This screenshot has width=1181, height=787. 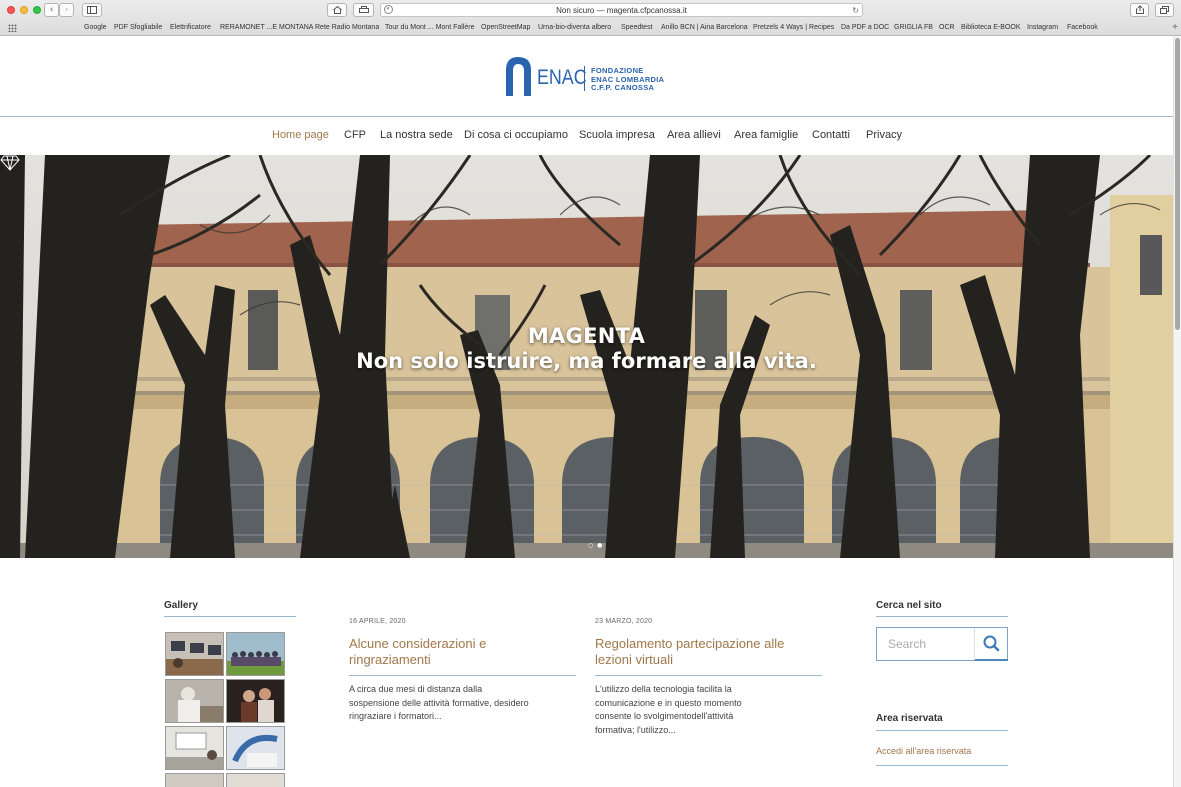 What do you see at coordinates (416, 689) in the screenshot?
I see `post-excerpt-line: A circa due mesi di distanza dalla` at bounding box center [416, 689].